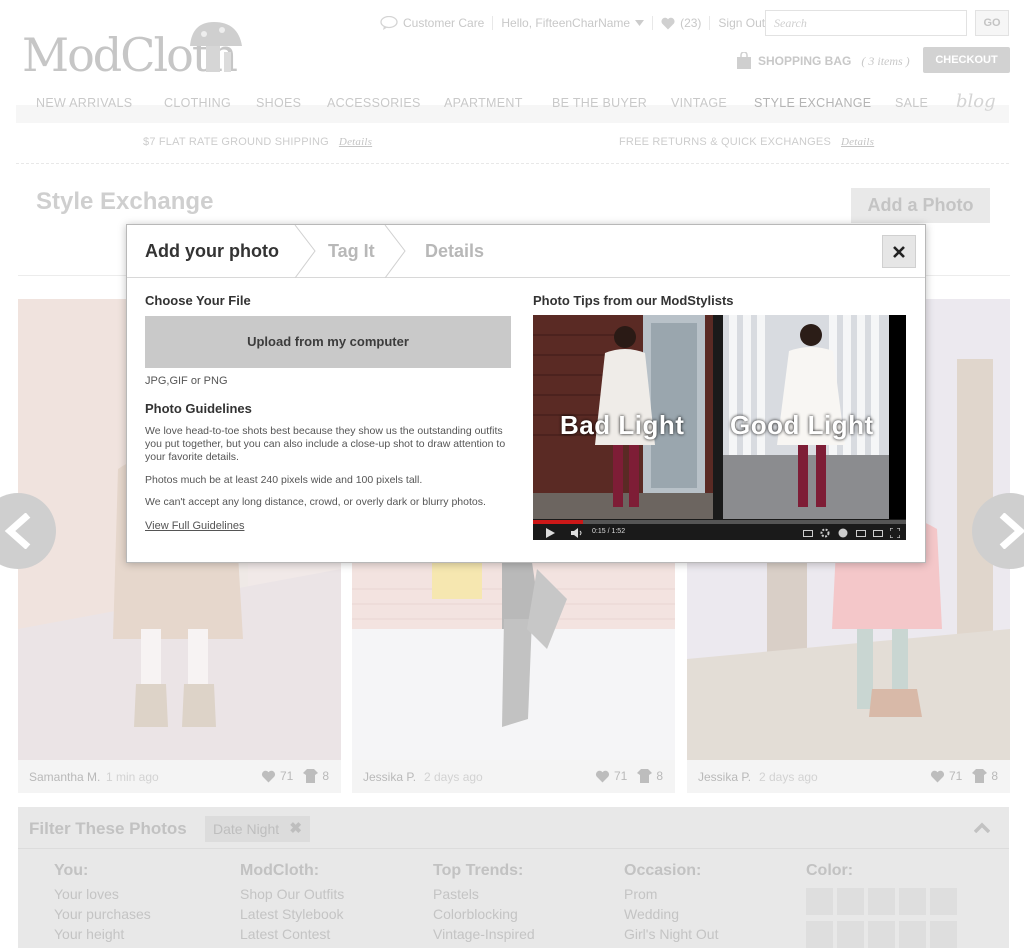 Image resolution: width=1024 pixels, height=948 pixels. What do you see at coordinates (671, 916) in the screenshot?
I see `filter-option: Wedding` at bounding box center [671, 916].